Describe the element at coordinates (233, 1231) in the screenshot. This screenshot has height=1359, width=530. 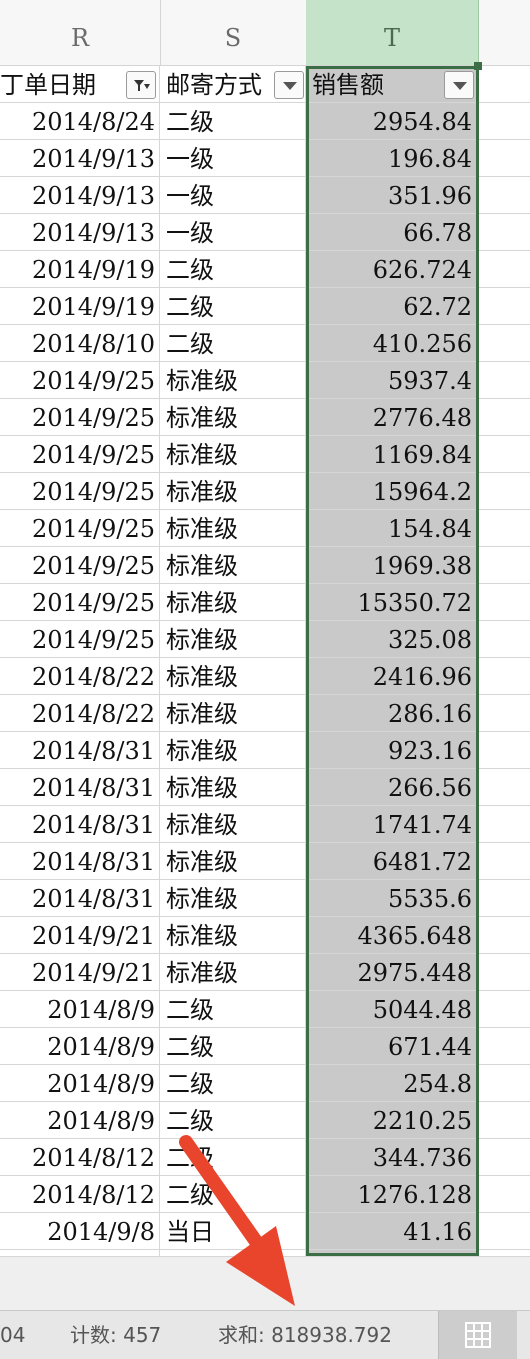
I see `ship-mode-cell: 当日` at that location.